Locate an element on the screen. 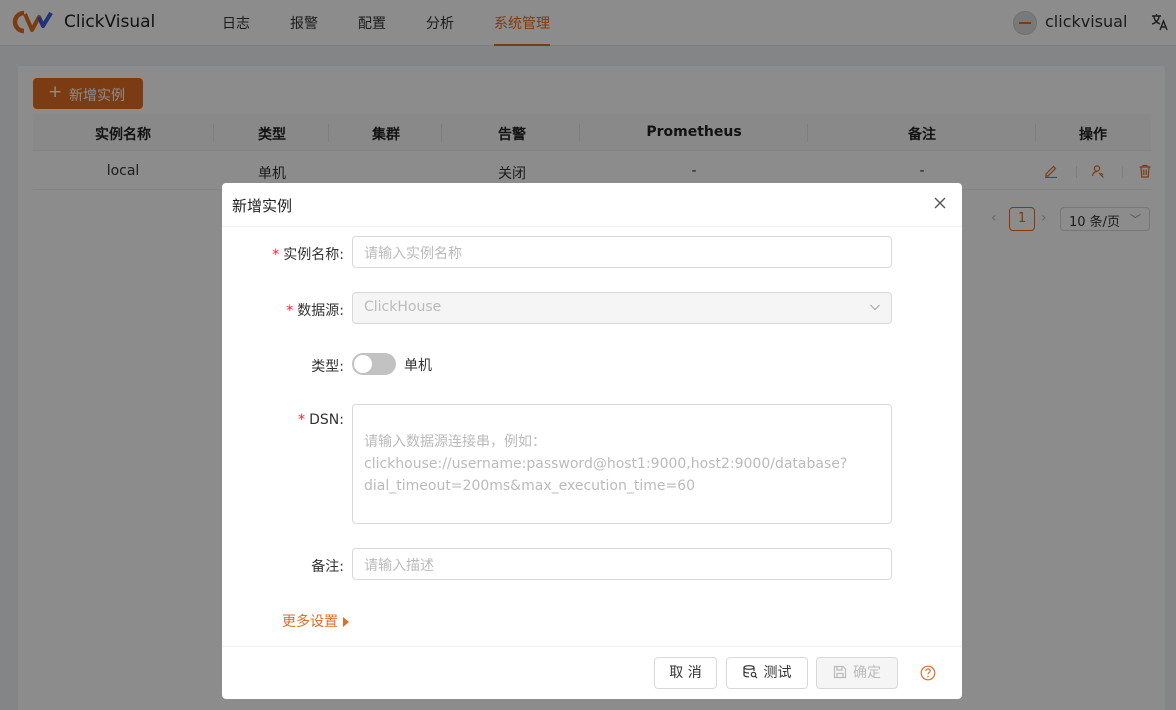 This screenshot has width=1176, height=710. more-settings-link: 更多设置 is located at coordinates (315, 621).